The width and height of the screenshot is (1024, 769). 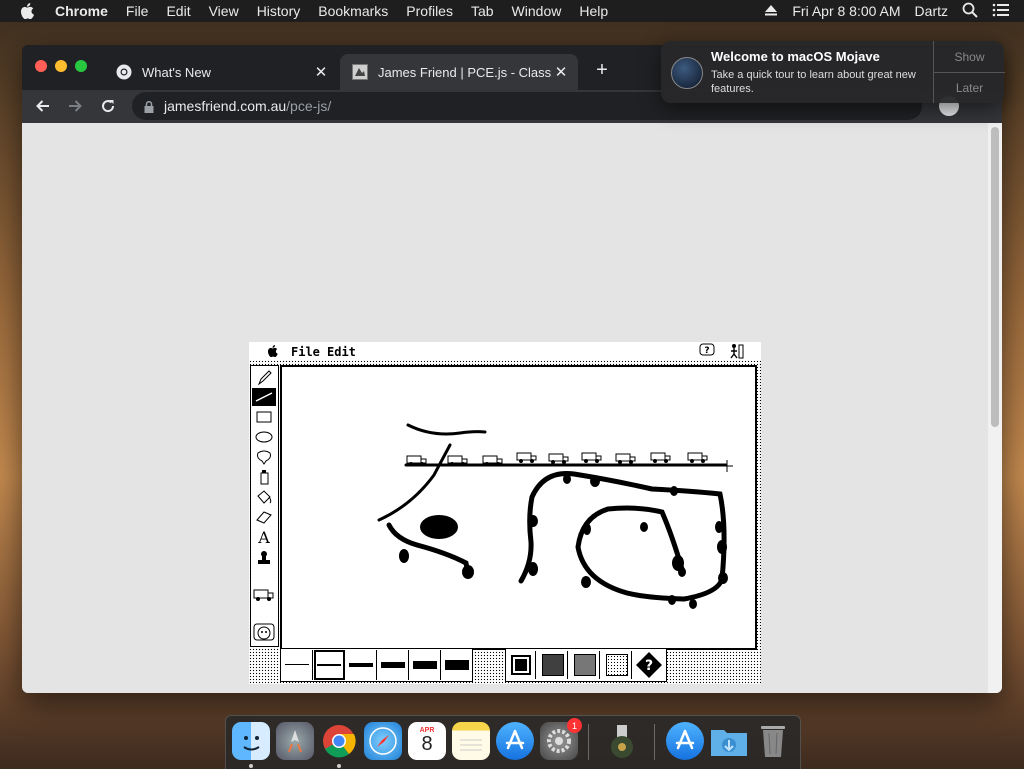 I want to click on menu-history: History, so click(x=279, y=11).